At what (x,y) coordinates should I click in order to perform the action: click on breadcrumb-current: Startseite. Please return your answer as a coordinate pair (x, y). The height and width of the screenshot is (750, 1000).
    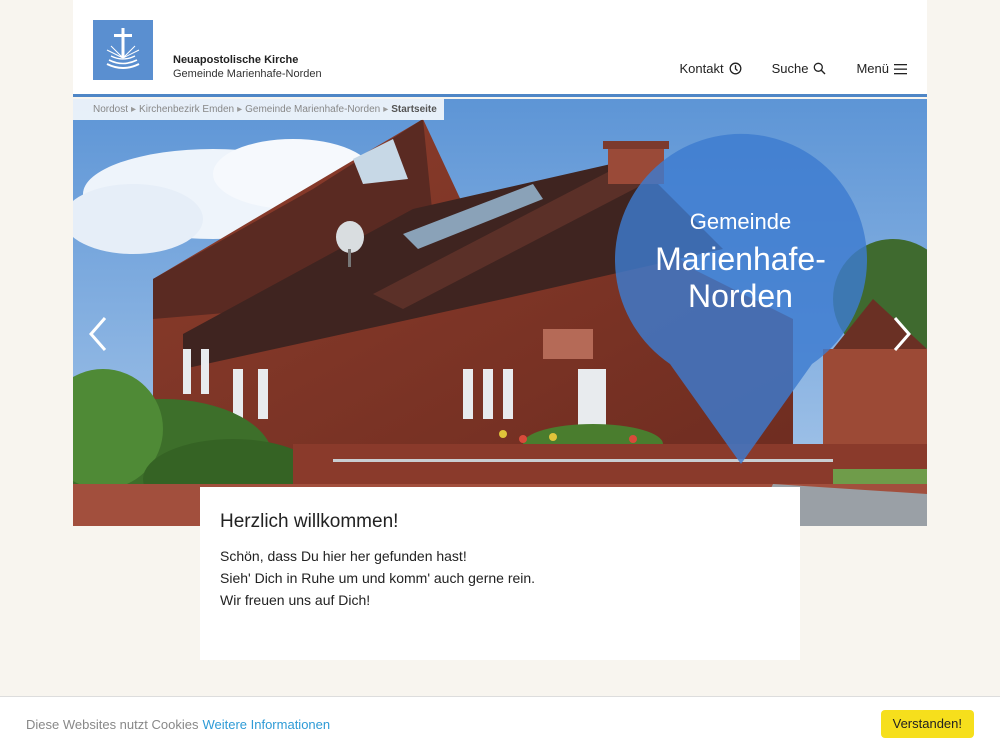
    Looking at the image, I should click on (414, 109).